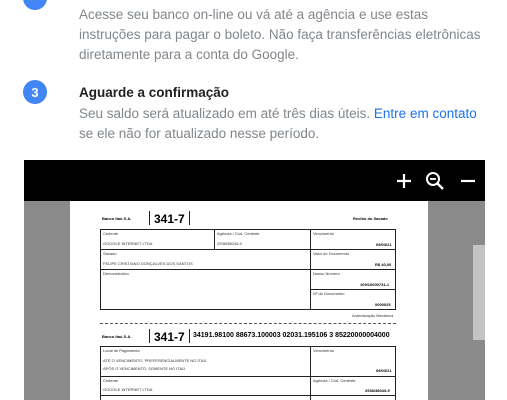  Describe the element at coordinates (377, 390) in the screenshot. I see `agencia-value-2: 2938/38043-9` at that location.